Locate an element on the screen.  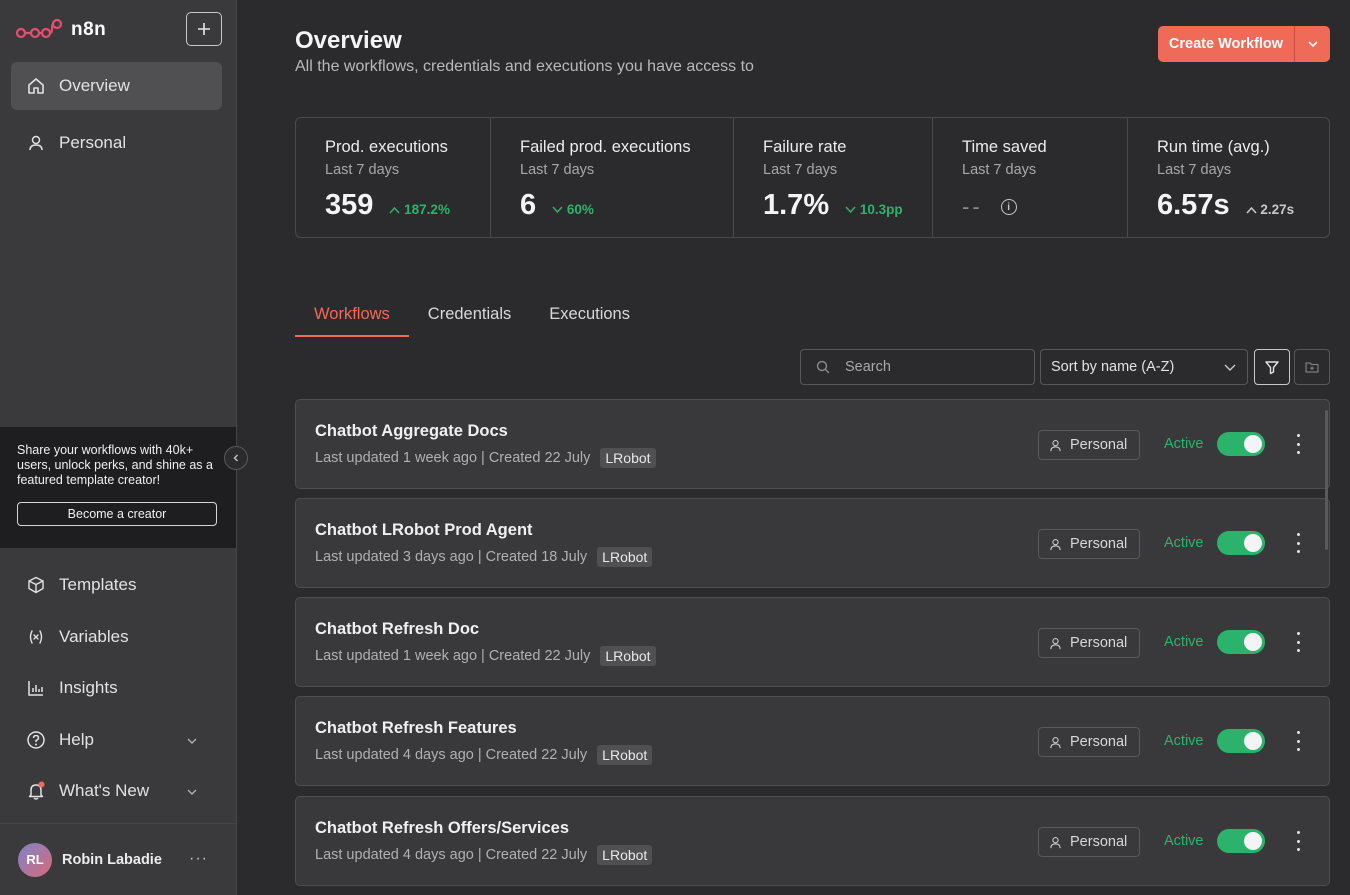
arrow-up-icon is located at coordinates (1251, 210).